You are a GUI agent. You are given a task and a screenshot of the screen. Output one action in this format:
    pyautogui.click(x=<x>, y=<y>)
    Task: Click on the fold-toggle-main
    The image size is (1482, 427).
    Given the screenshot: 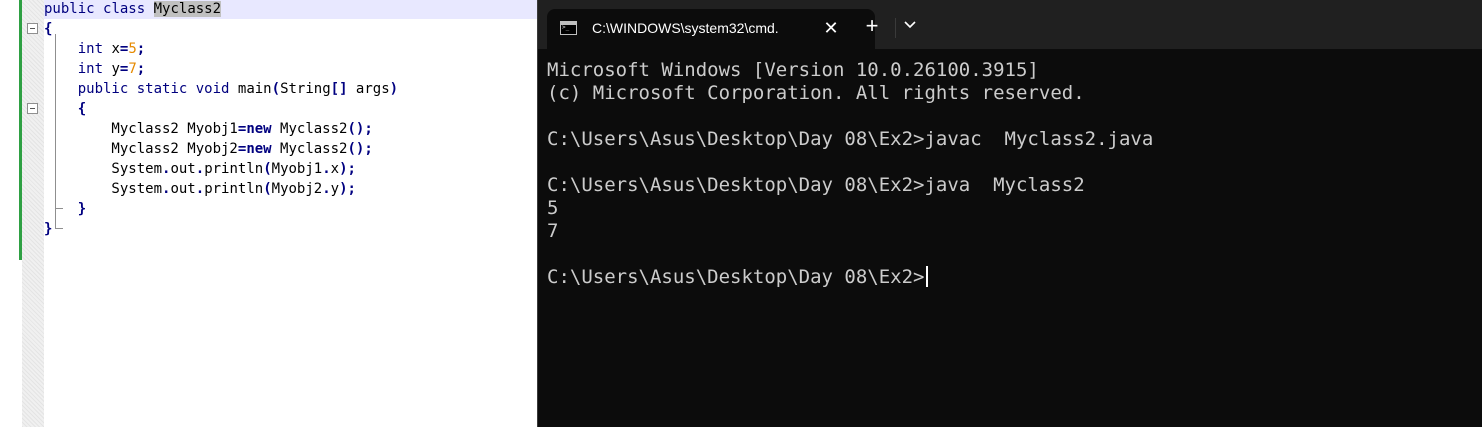 What is the action you would take?
    pyautogui.click(x=32, y=108)
    